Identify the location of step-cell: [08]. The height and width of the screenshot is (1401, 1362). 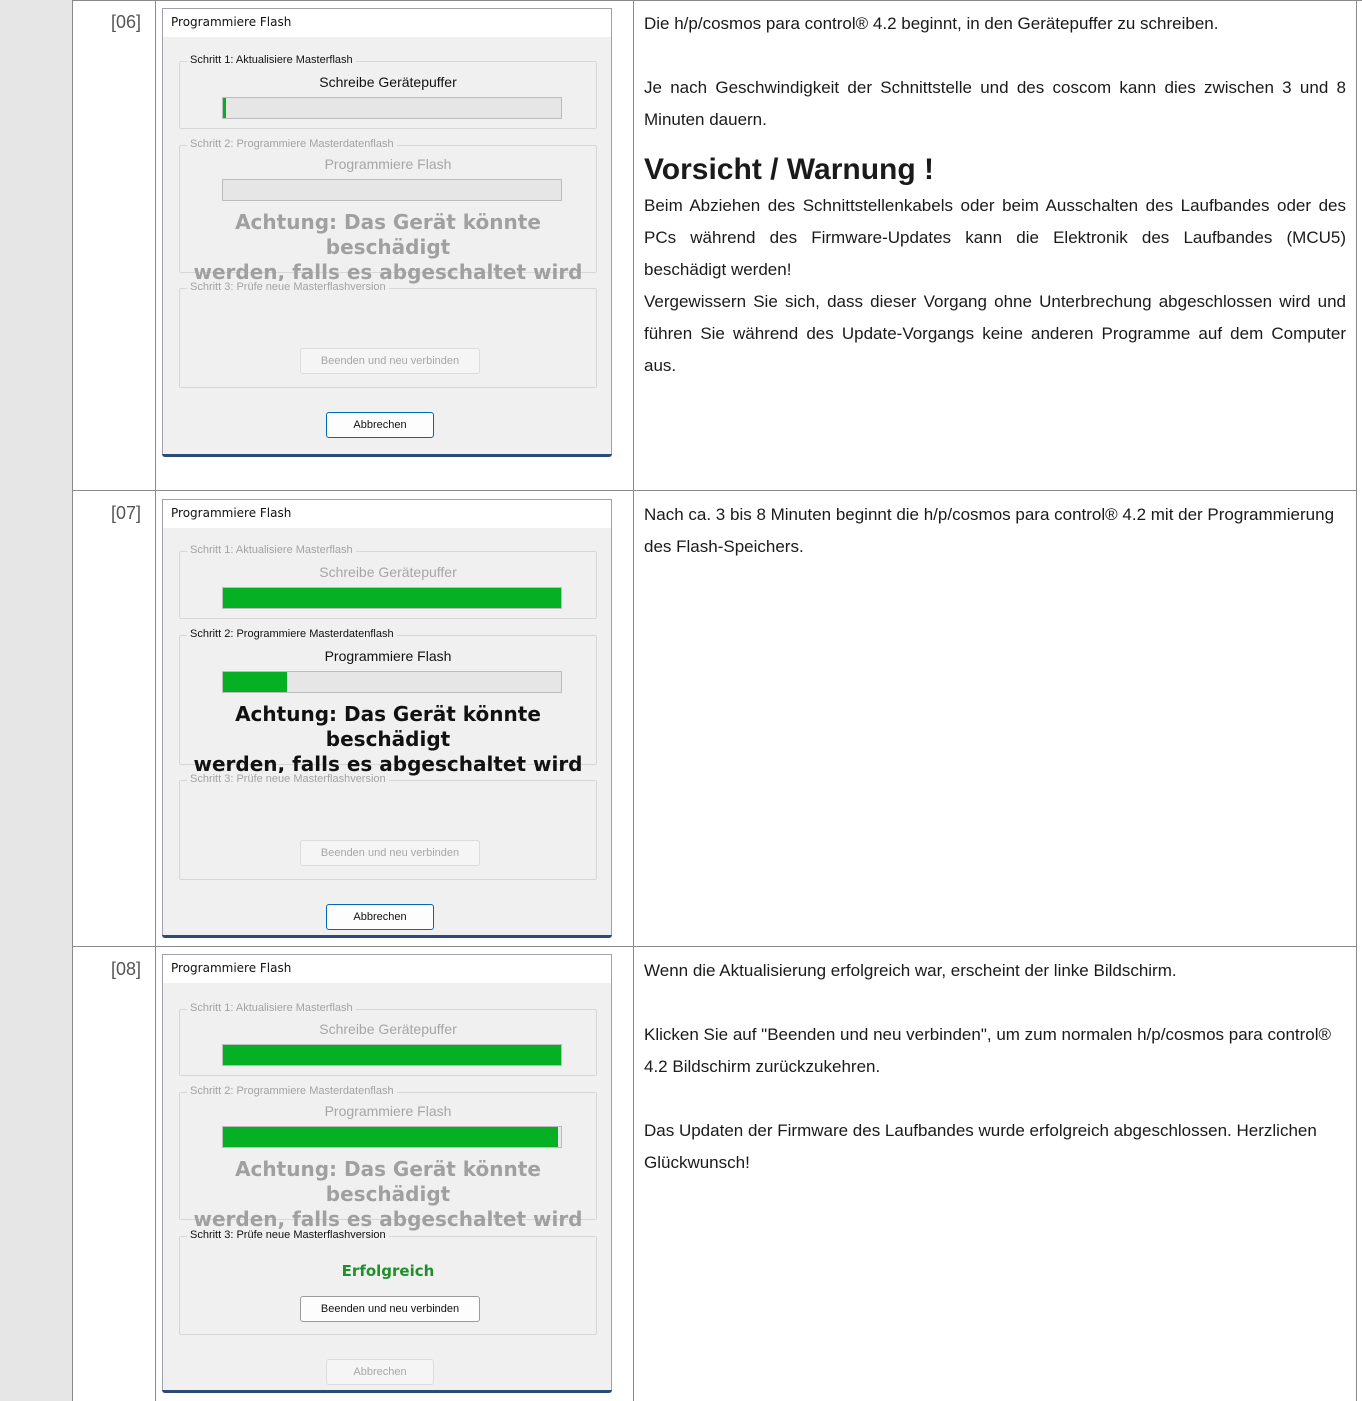
(114, 1174).